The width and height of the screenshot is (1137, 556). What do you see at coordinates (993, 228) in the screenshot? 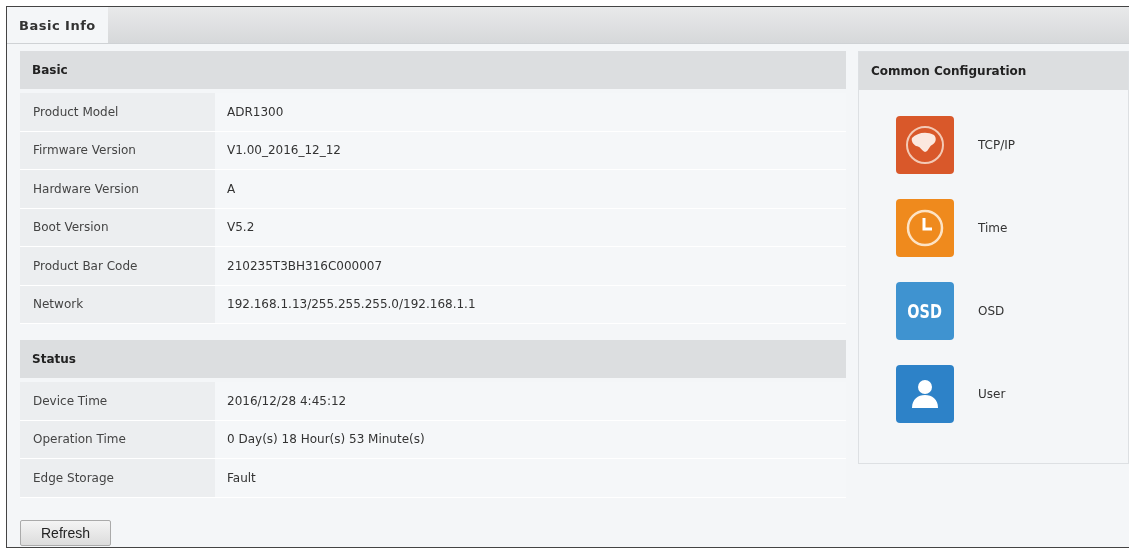
I see `config-link: Time` at bounding box center [993, 228].